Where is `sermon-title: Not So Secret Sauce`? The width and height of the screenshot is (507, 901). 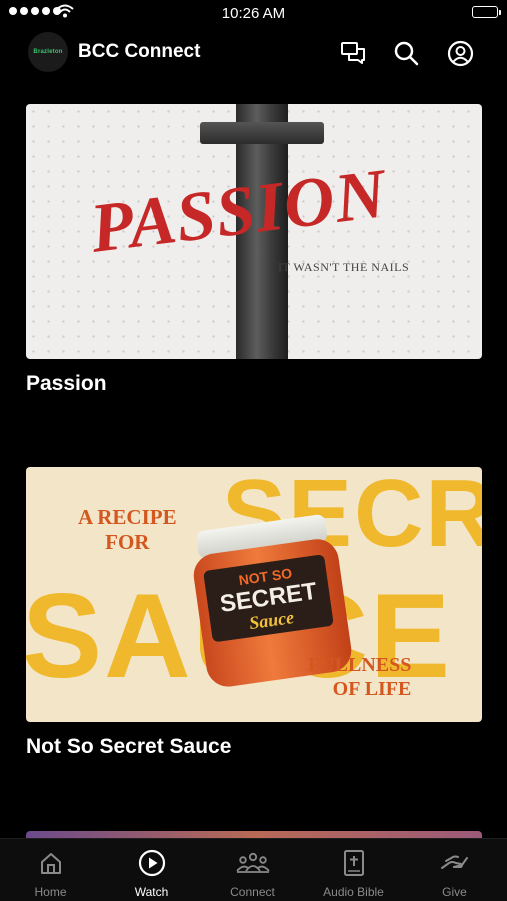
sermon-title: Not So Secret Sauce is located at coordinates (254, 747).